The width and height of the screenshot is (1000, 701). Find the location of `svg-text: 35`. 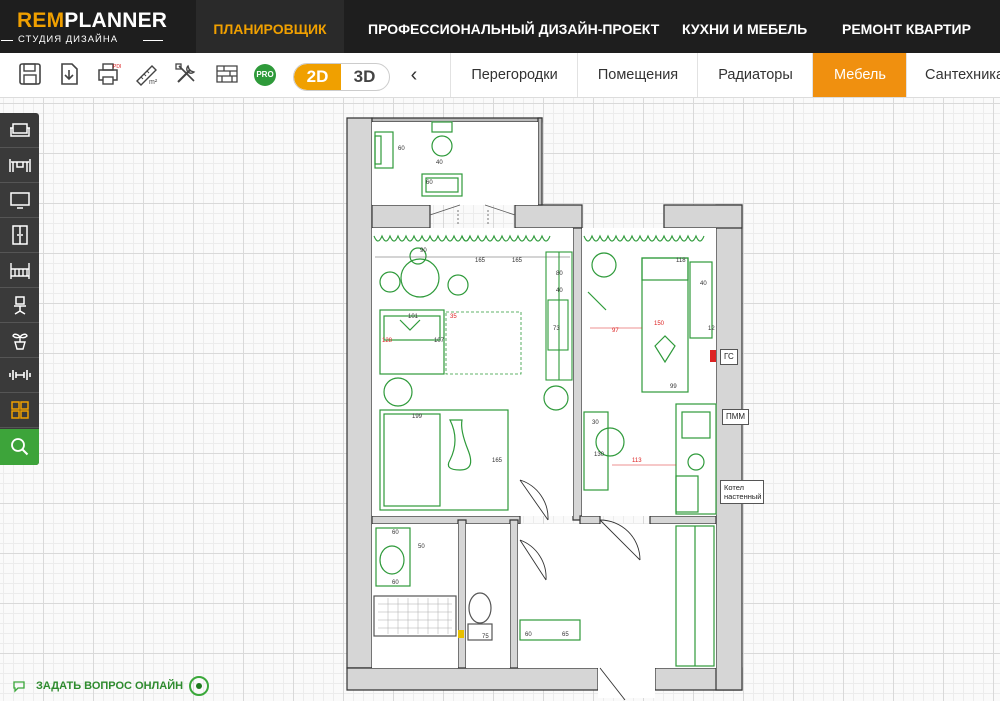

svg-text: 35 is located at coordinates (453, 317).